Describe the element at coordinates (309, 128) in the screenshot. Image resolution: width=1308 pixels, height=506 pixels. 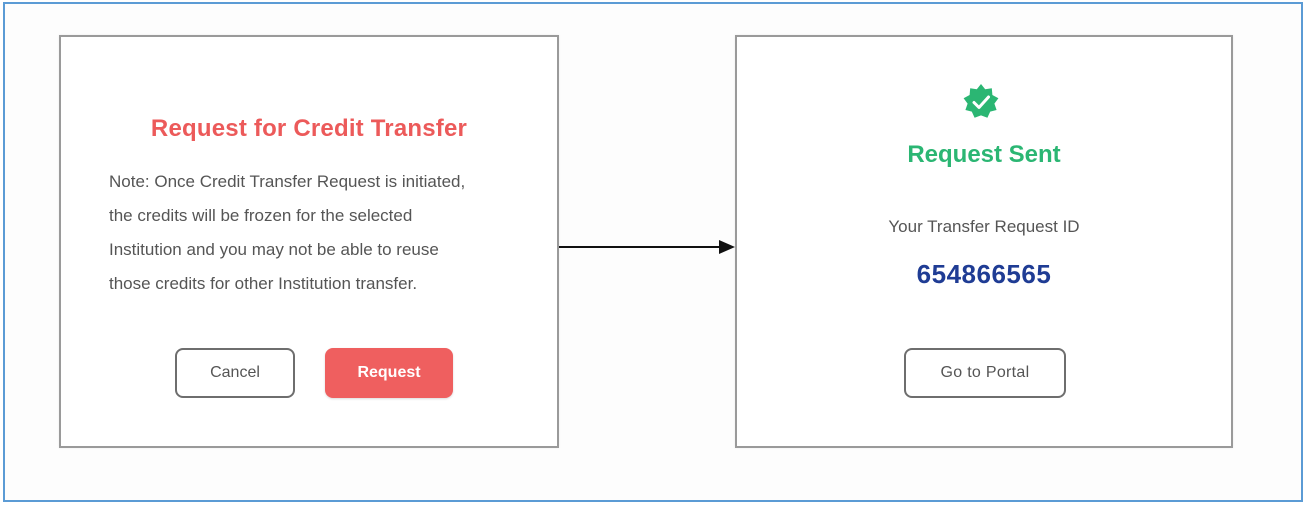
I see `dialog-title: Request for Credit Transfer` at that location.